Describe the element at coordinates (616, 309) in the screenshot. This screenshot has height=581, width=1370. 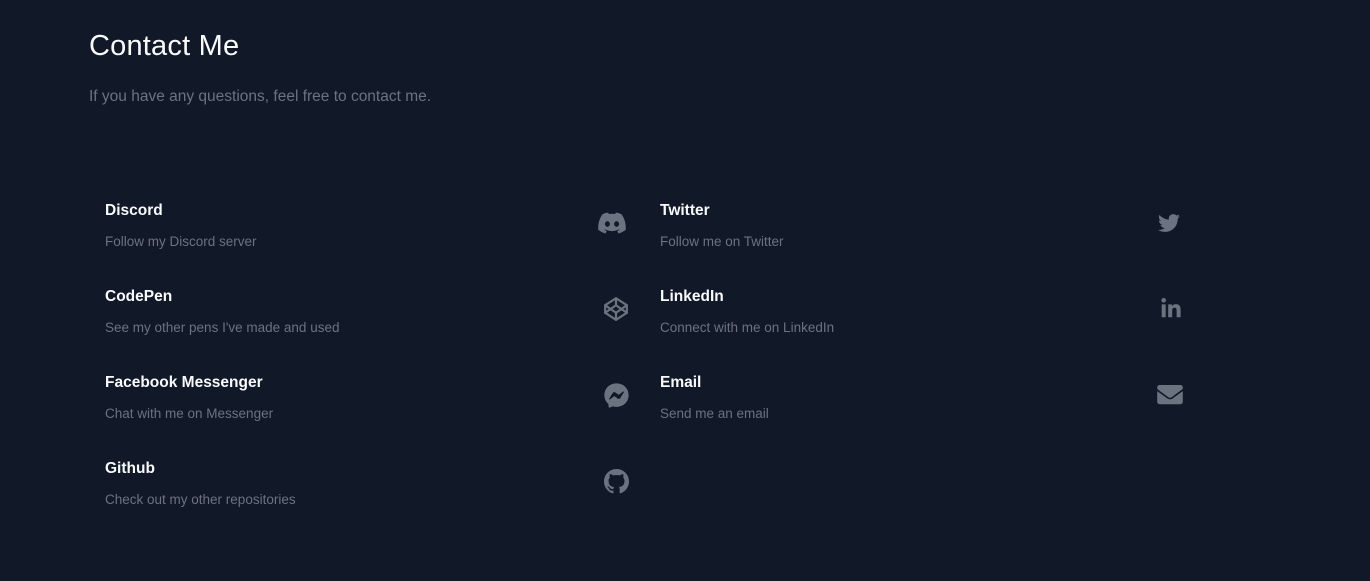
I see `codepen-icon` at that location.